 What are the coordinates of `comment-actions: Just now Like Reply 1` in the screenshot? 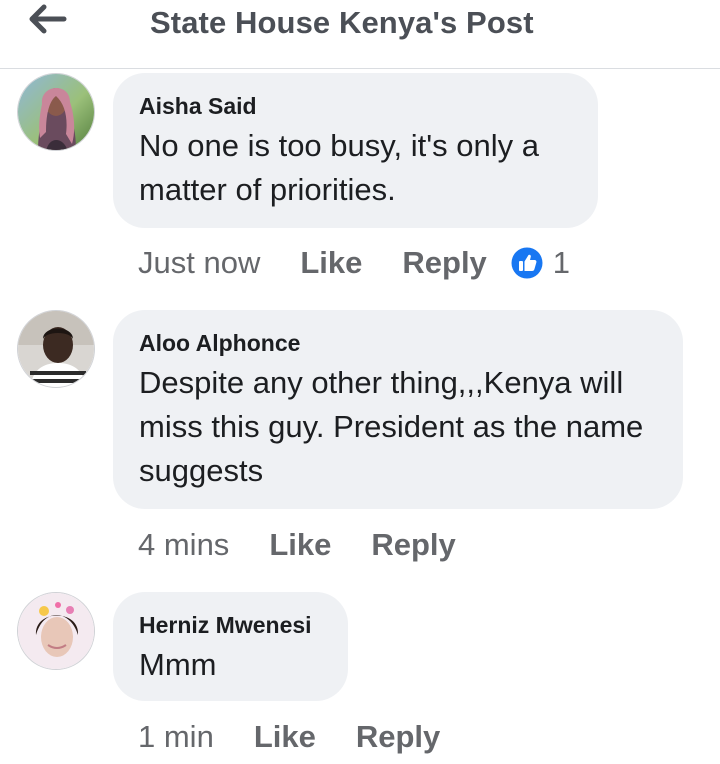 It's located at (354, 263).